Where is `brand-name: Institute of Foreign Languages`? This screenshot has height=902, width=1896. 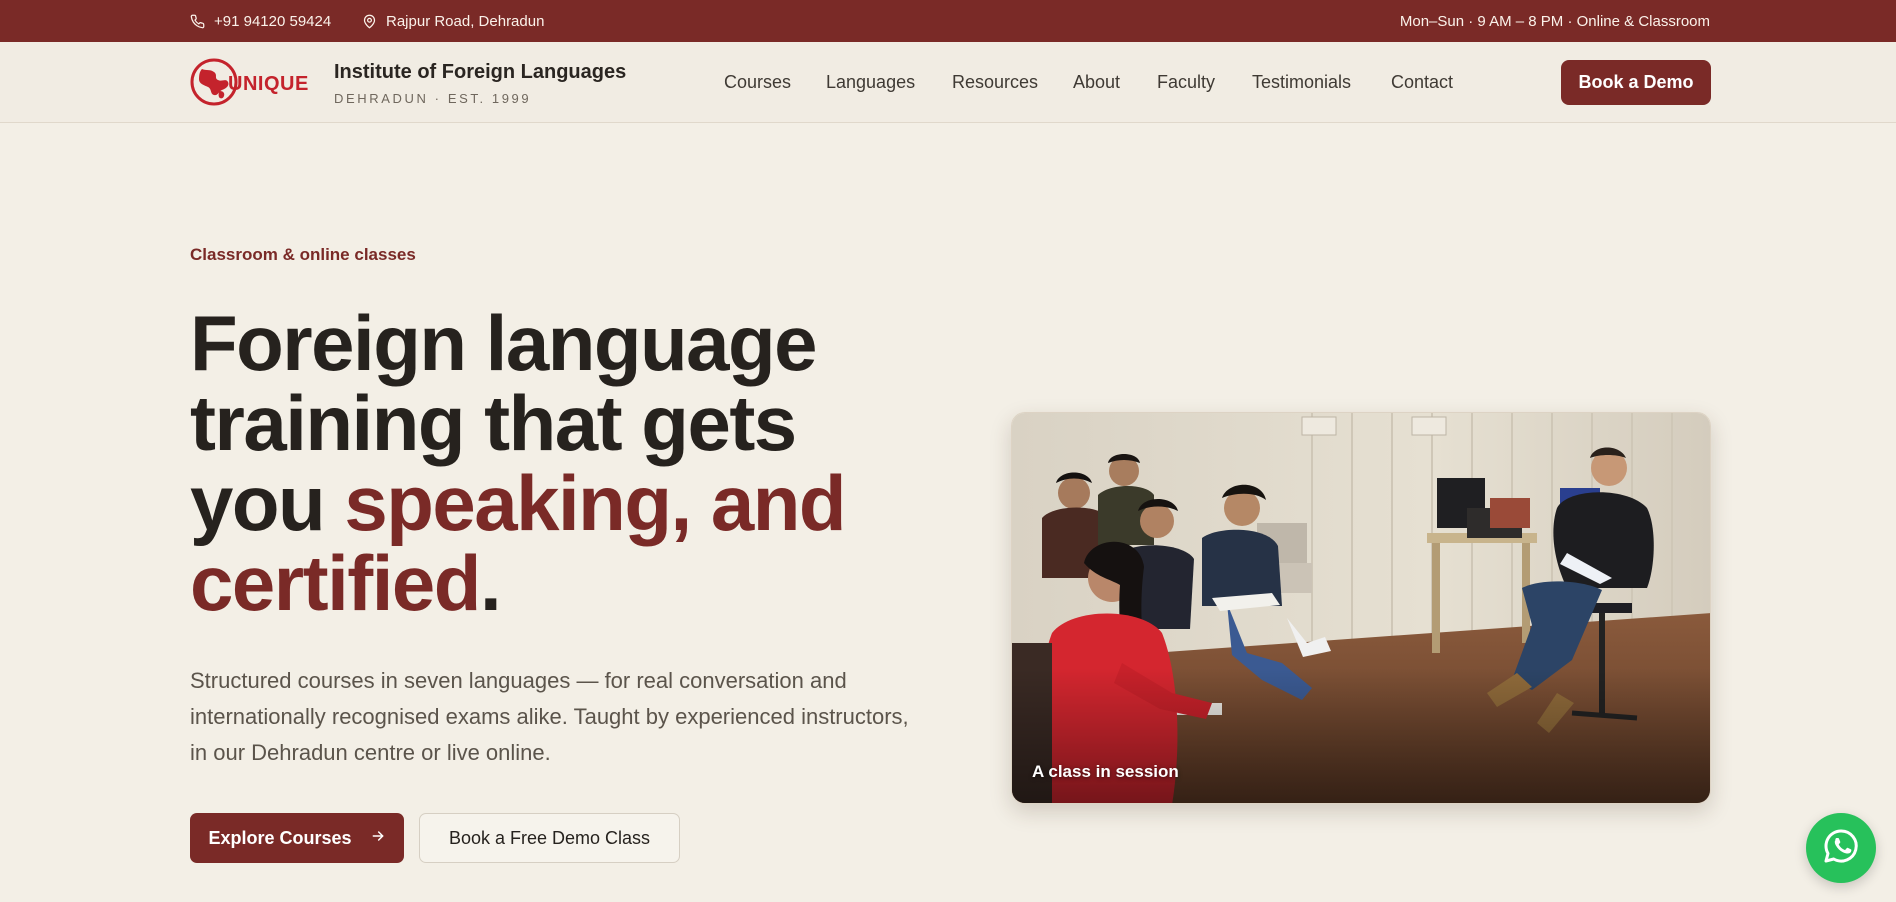
brand-name: Institute of Foreign Languages is located at coordinates (480, 72).